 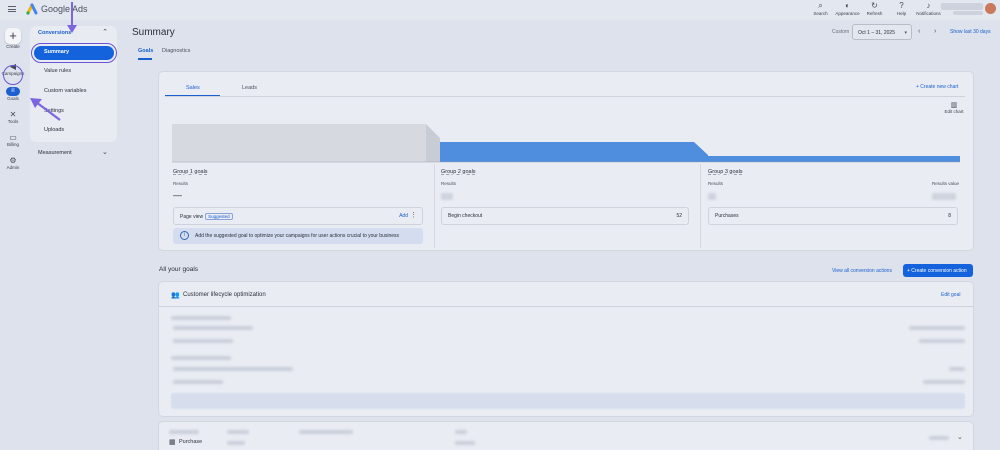 What do you see at coordinates (434, 206) in the screenshot?
I see `column-divider` at bounding box center [434, 206].